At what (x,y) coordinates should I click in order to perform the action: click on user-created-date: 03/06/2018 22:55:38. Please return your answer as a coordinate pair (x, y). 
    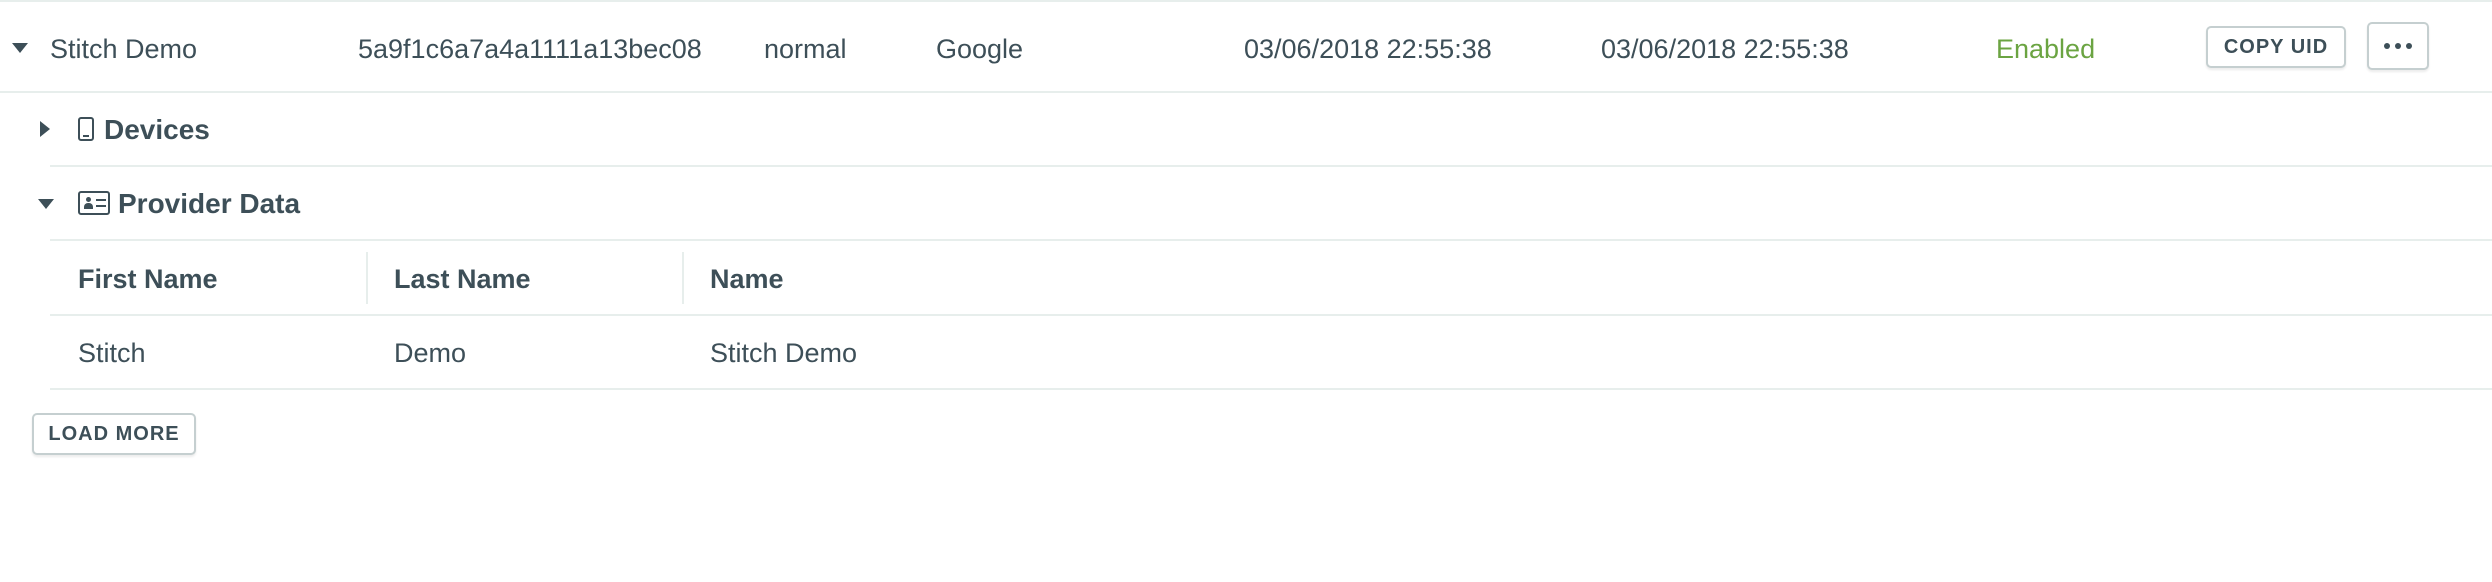
    Looking at the image, I should click on (1368, 49).